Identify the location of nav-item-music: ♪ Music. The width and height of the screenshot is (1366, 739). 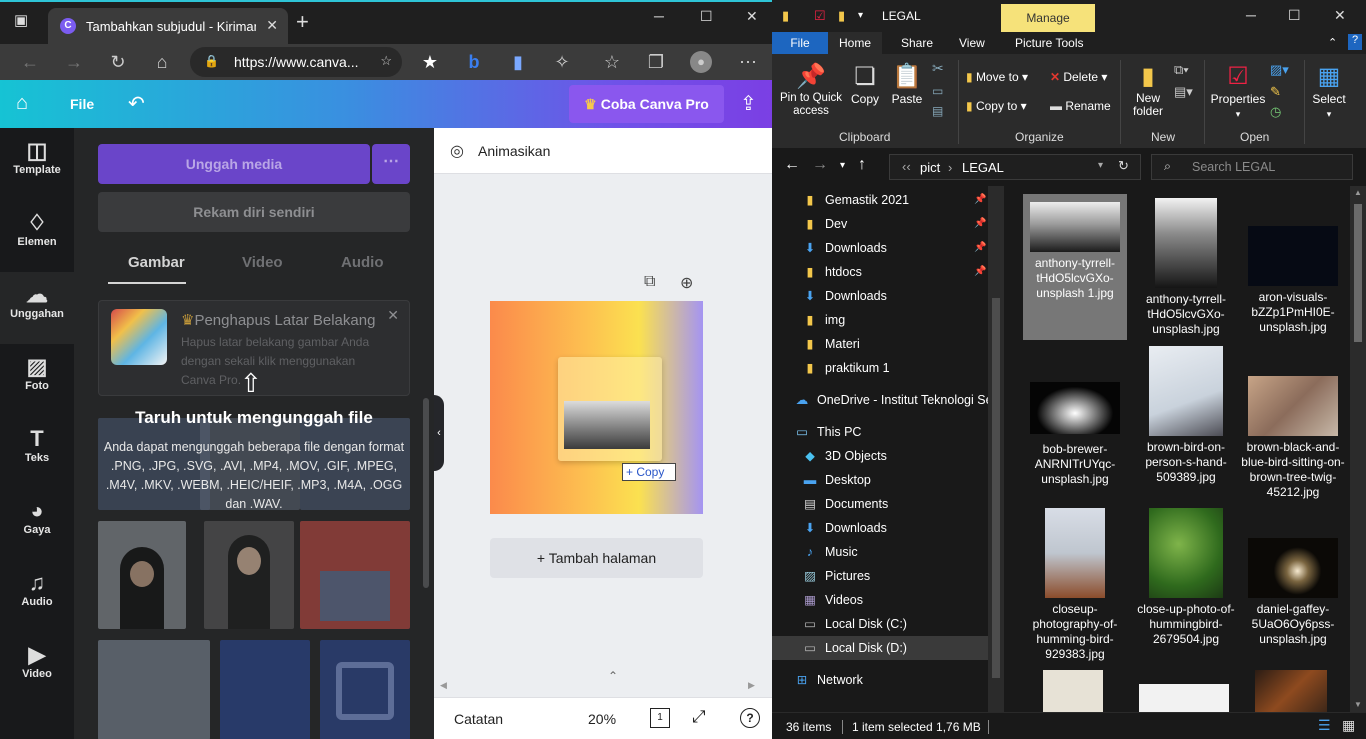
(880, 552).